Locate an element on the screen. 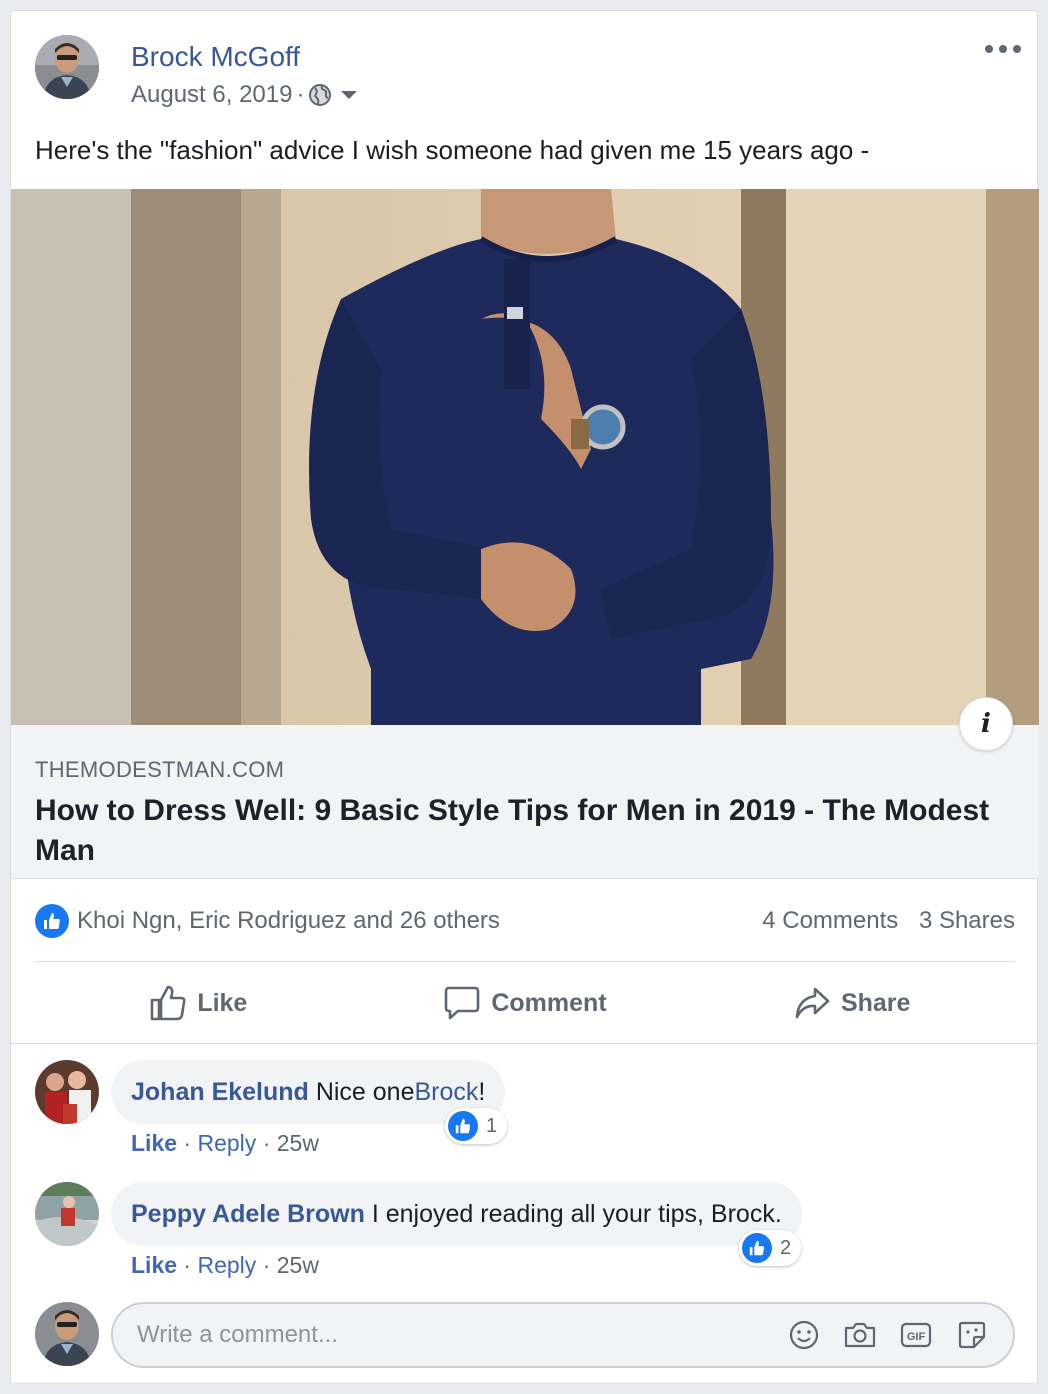 The image size is (1048, 1394). thumbs-up-icon is located at coordinates (168, 1003).